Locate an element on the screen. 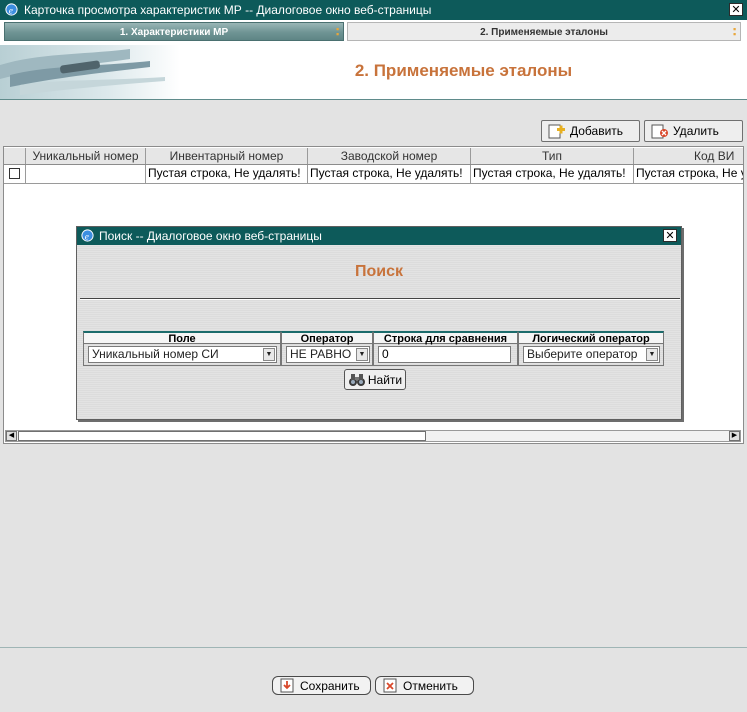  tab-standards: 2. Применяемые эталоны ▪ ▪ is located at coordinates (544, 31).